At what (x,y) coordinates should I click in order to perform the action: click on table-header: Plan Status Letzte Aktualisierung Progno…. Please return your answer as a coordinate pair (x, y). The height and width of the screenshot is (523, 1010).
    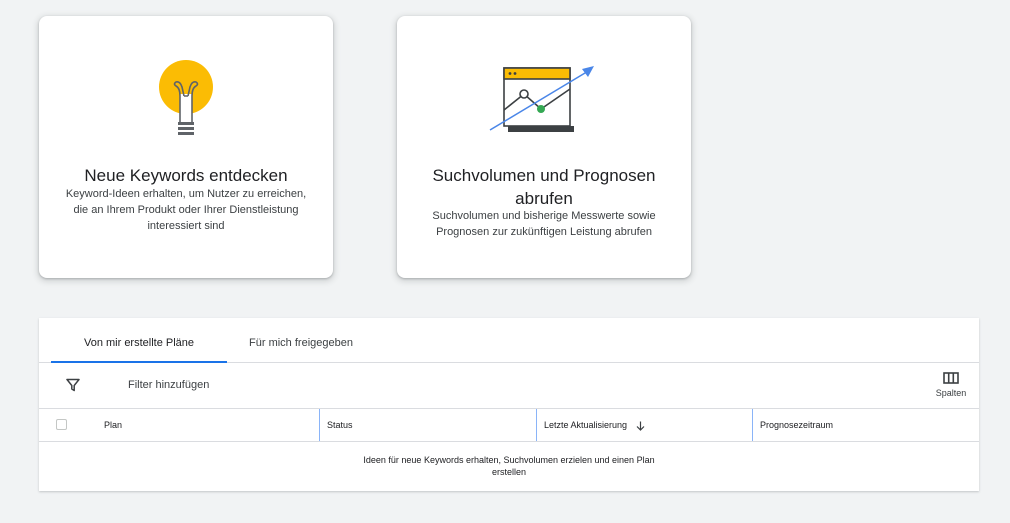
    Looking at the image, I should click on (509, 425).